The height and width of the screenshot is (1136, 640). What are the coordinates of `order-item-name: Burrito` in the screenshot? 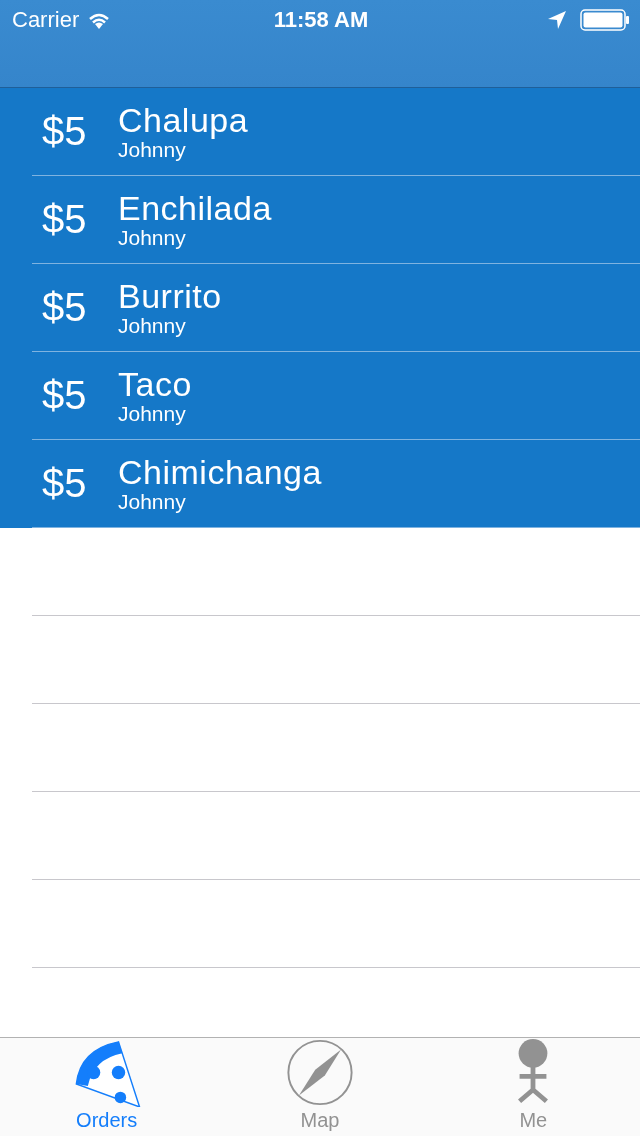 It's located at (170, 295).